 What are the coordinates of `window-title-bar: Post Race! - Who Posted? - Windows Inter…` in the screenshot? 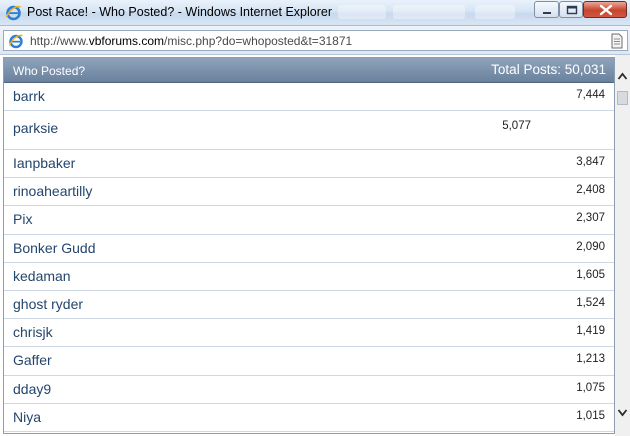 It's located at (315, 13).